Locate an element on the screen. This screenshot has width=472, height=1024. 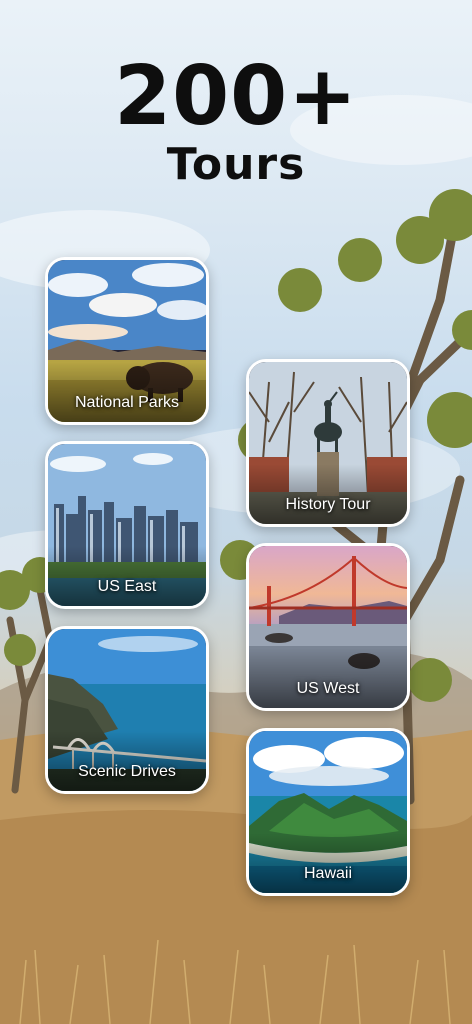
tour-card-national-parks: National Parks is located at coordinates (127, 341).